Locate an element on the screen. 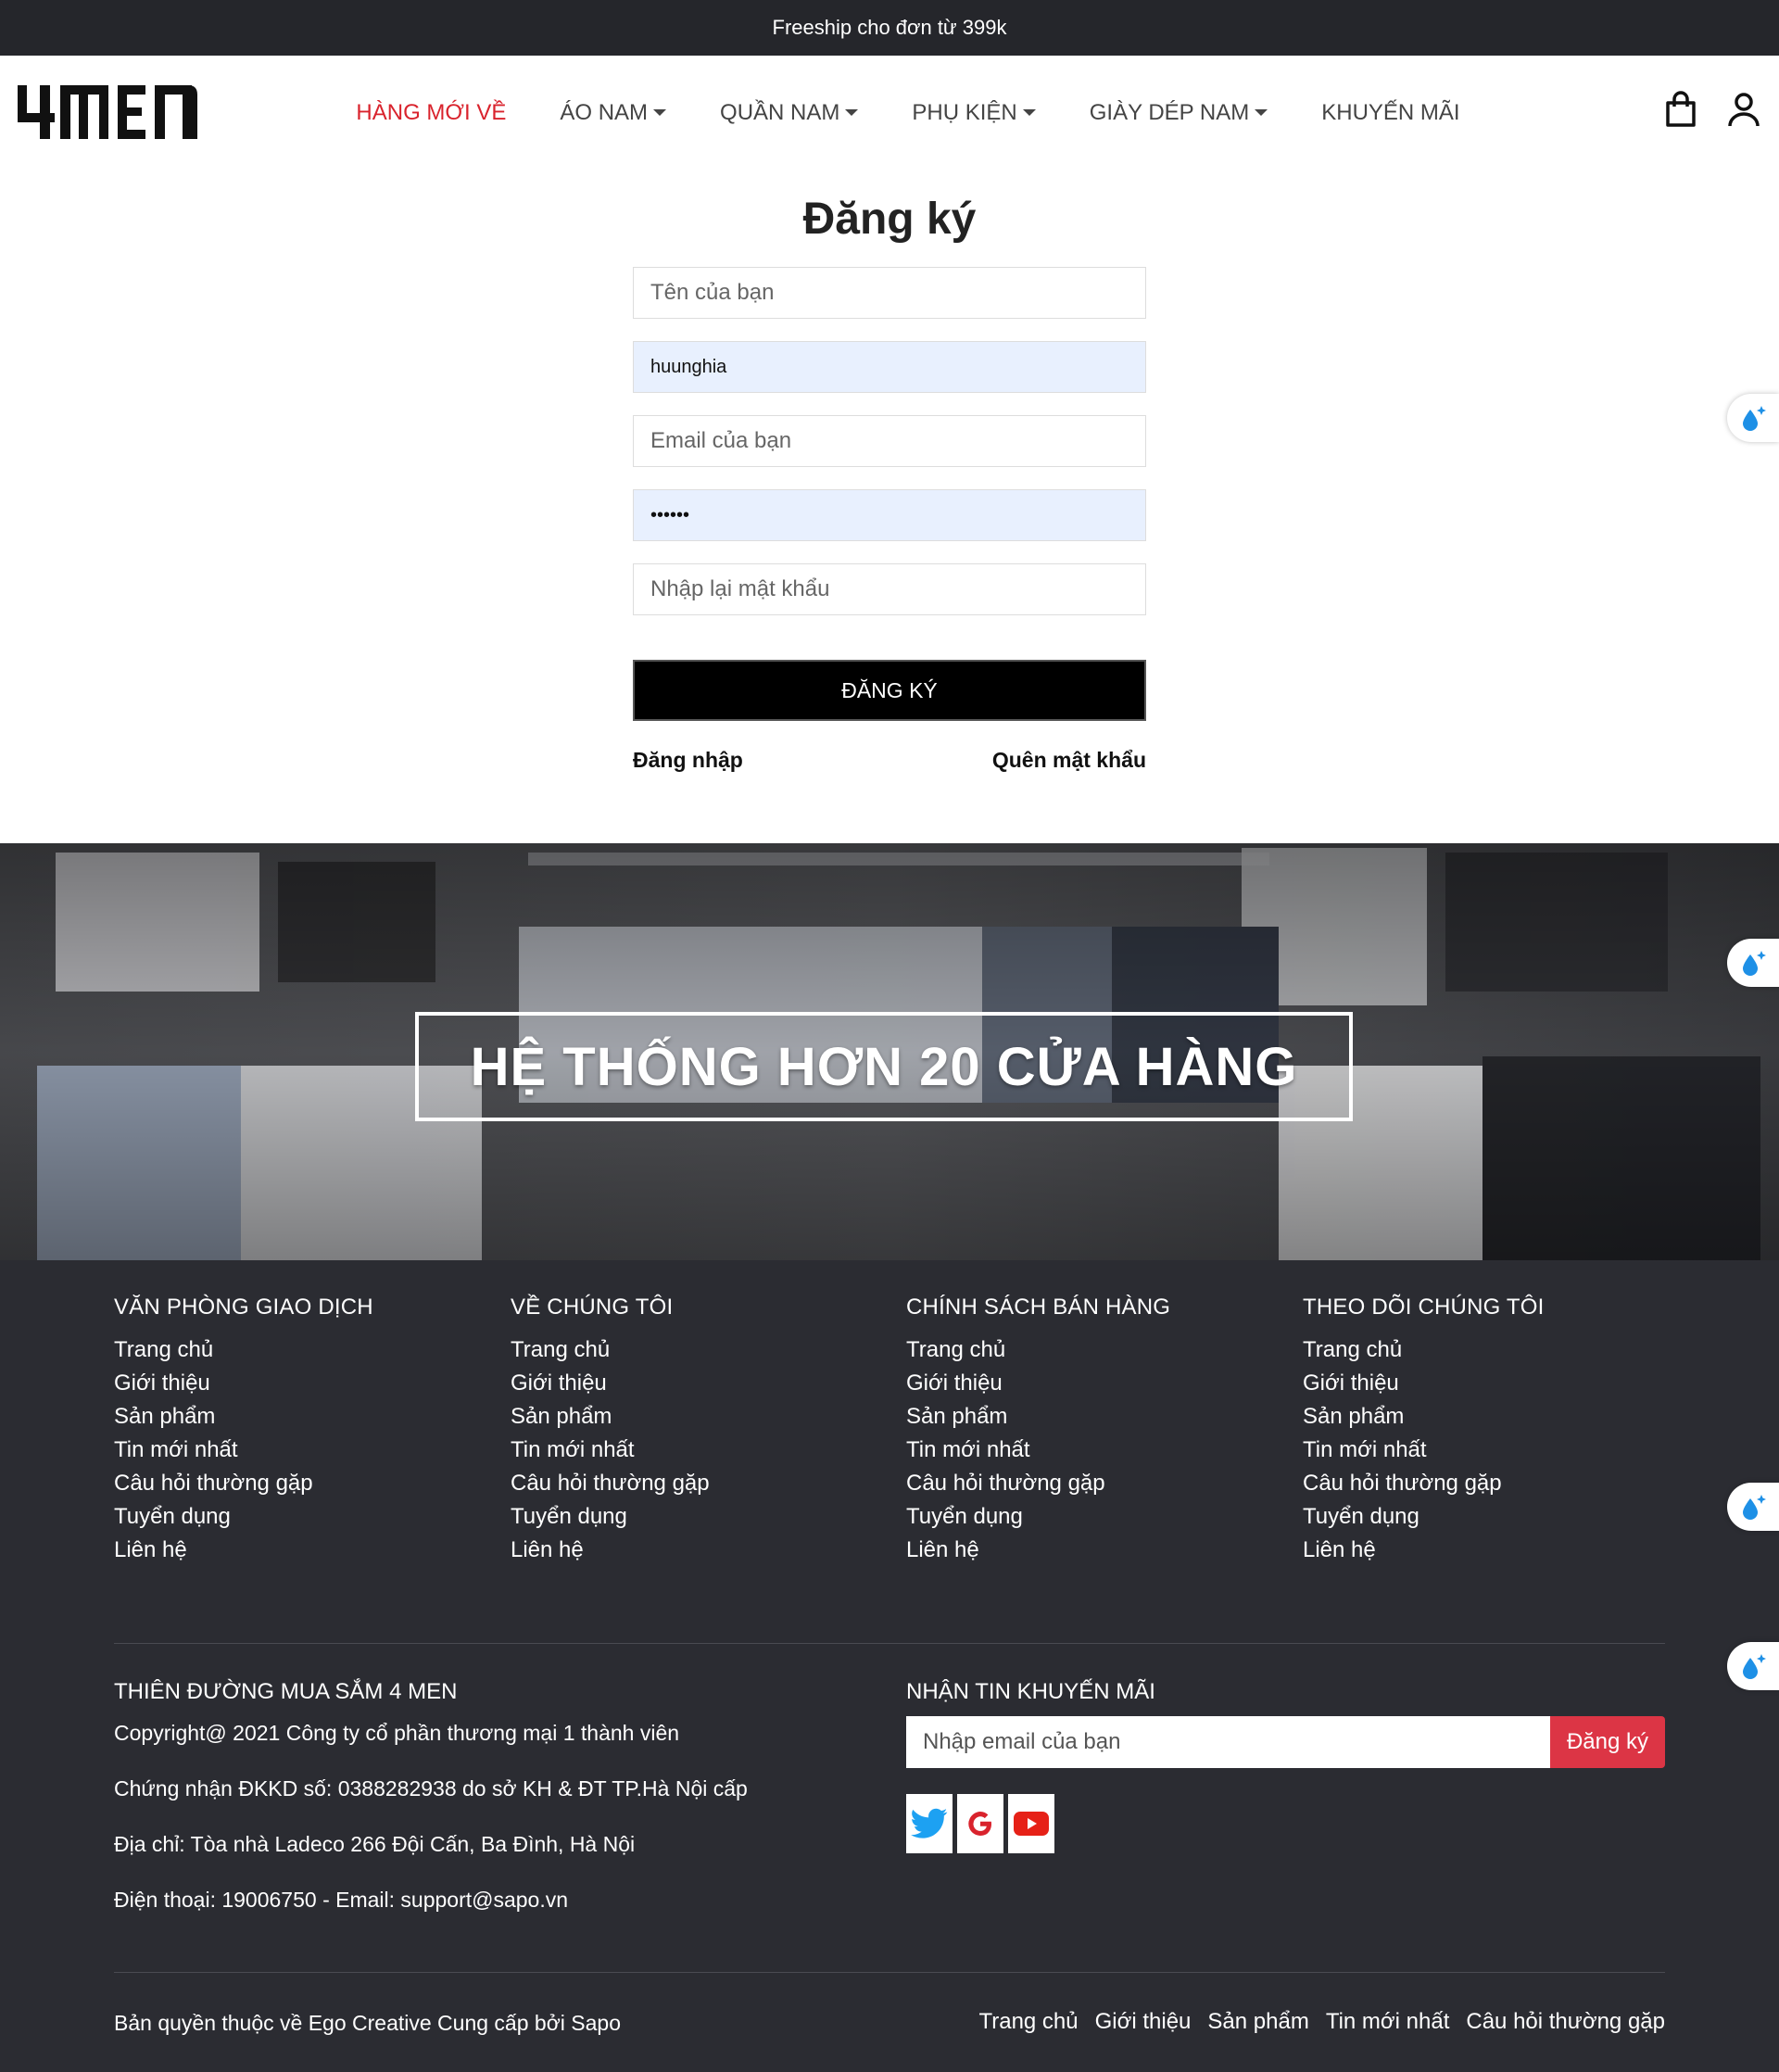 The image size is (1779, 2072). nav-item-promotions: KHUYẾN MÃI is located at coordinates (1390, 113).